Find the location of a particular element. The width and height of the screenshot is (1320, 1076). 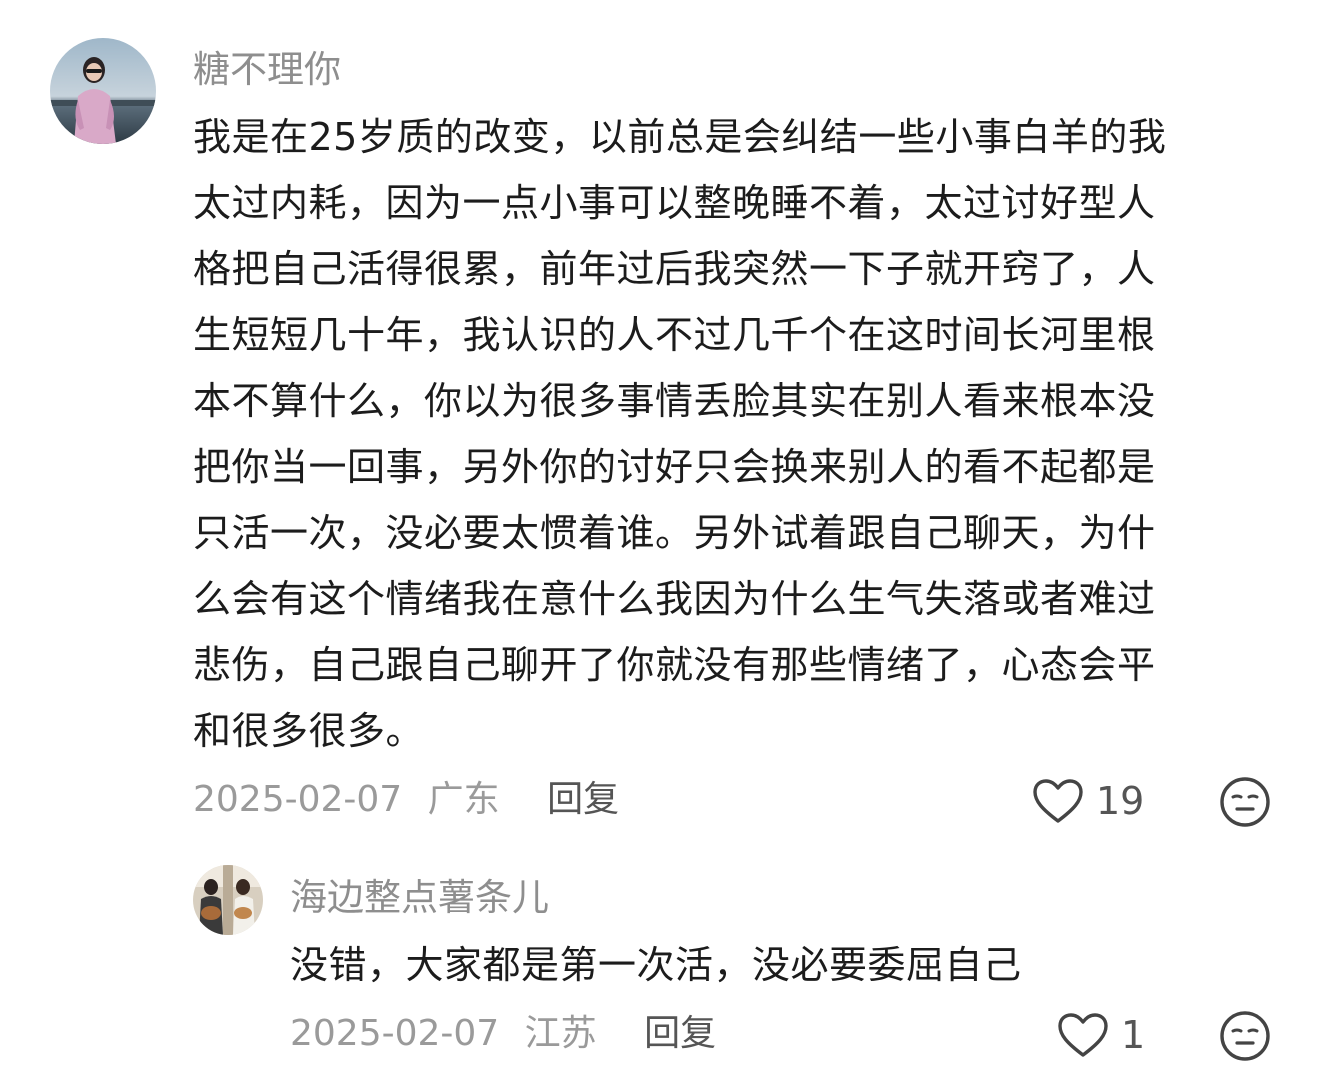

like-button: 19 is located at coordinates (1088, 801).